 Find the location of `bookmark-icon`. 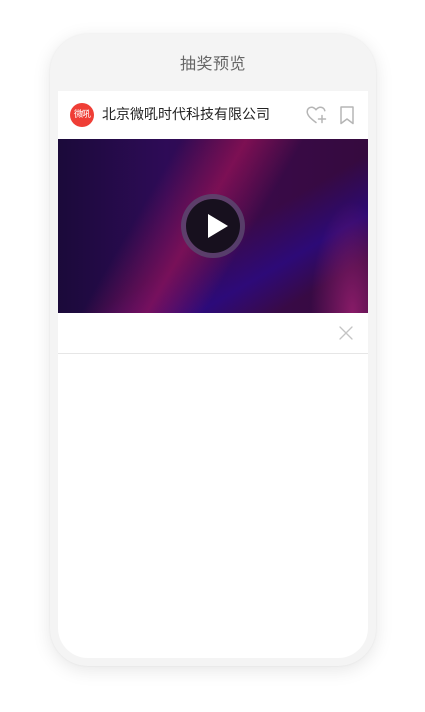

bookmark-icon is located at coordinates (347, 115).